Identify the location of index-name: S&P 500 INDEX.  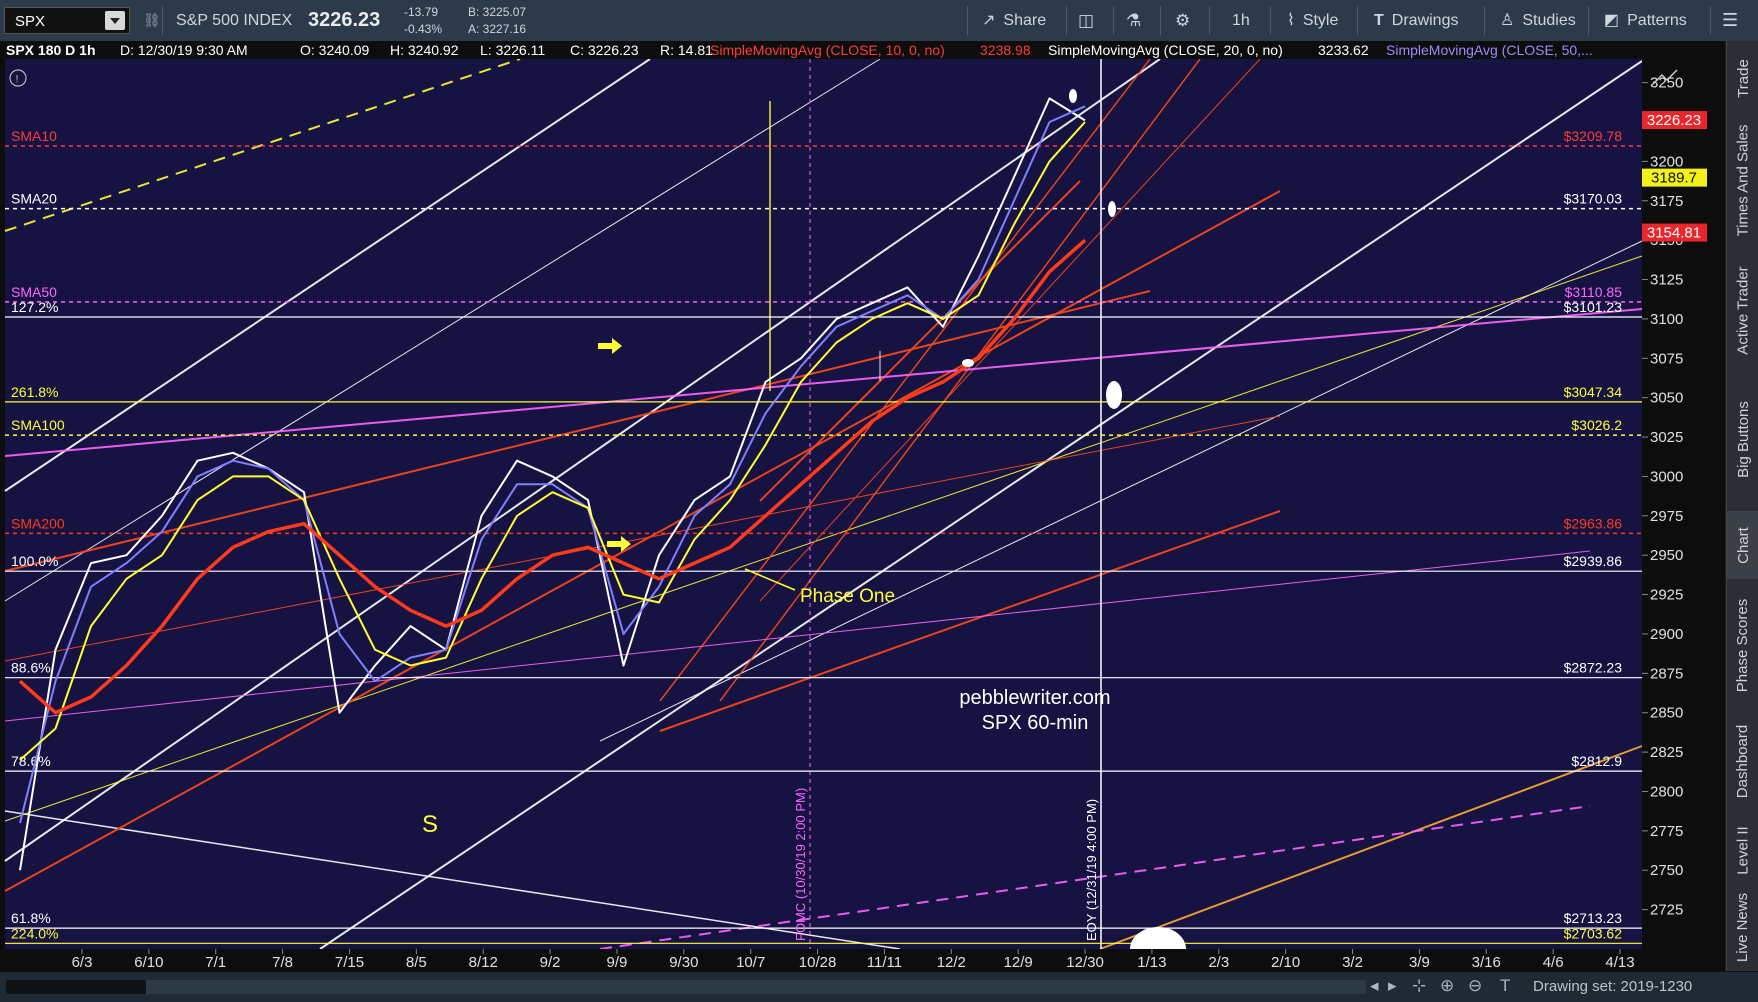
(234, 20).